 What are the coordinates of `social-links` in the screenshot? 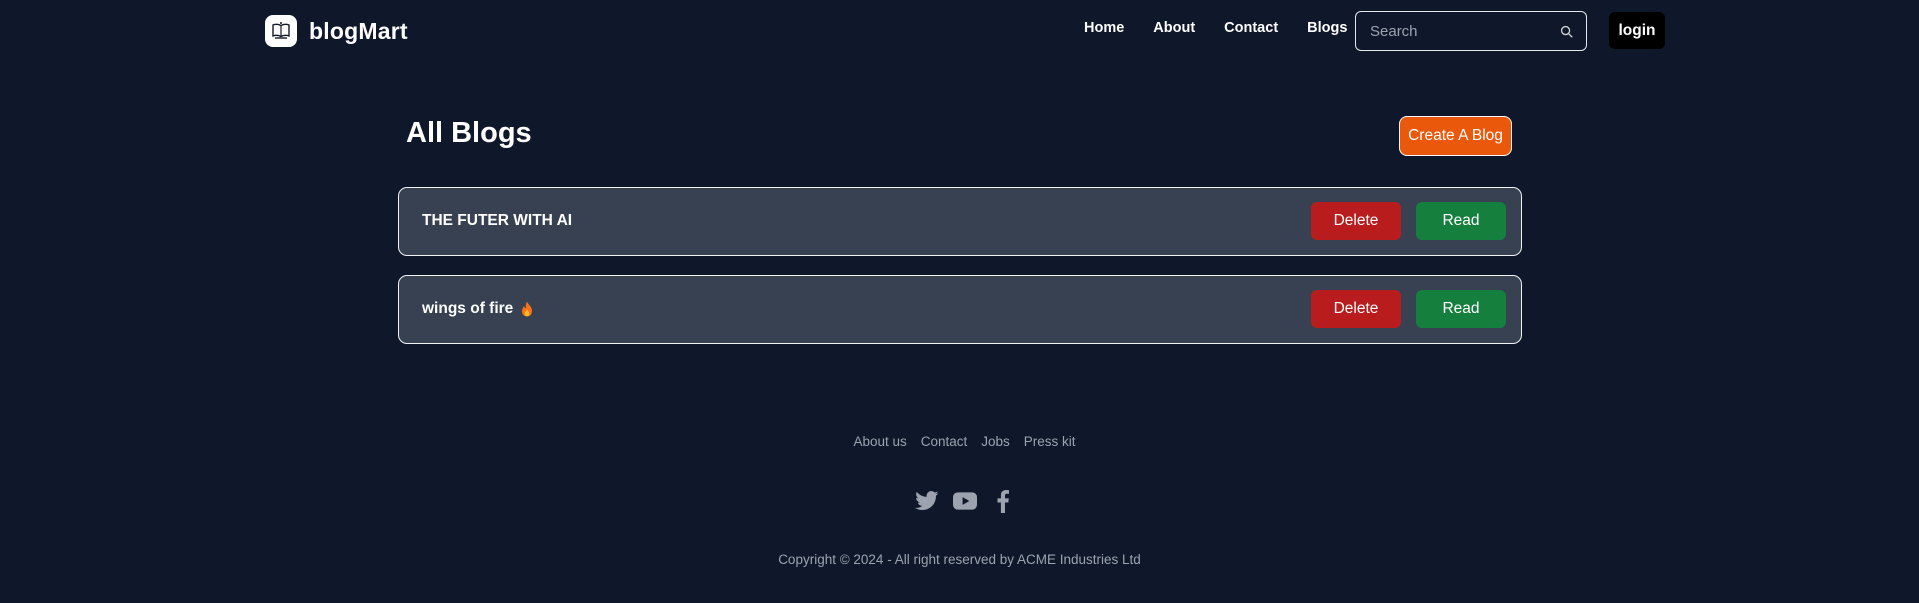 It's located at (959, 501).